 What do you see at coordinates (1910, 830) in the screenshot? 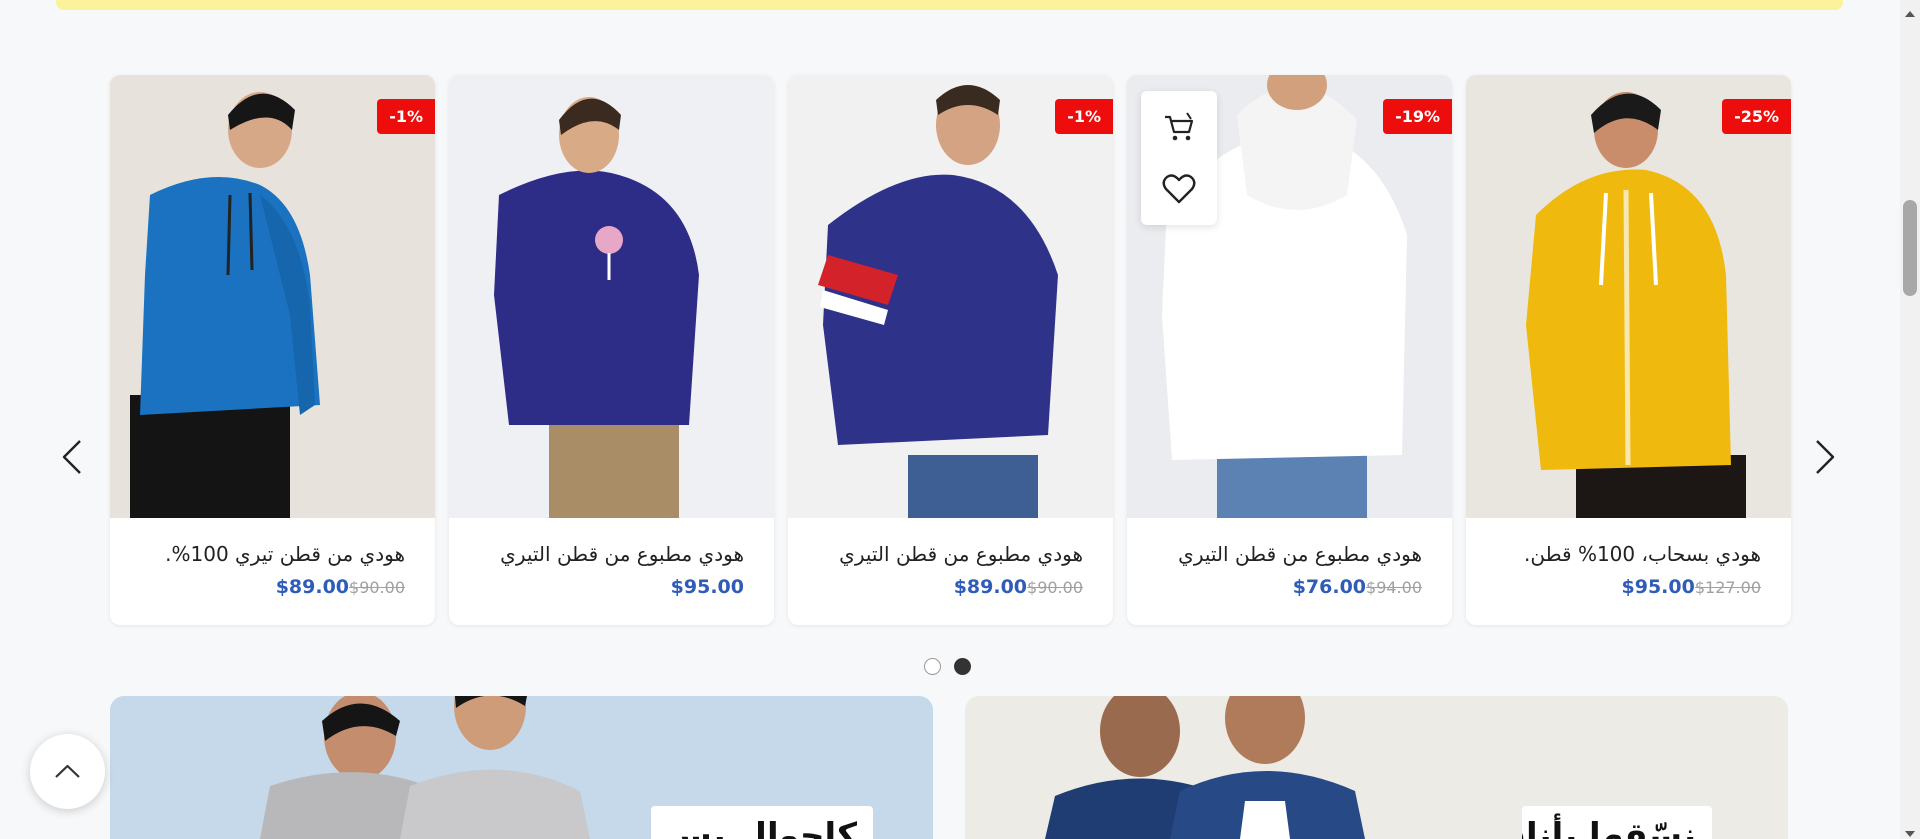
I see `scroll-down-button` at bounding box center [1910, 830].